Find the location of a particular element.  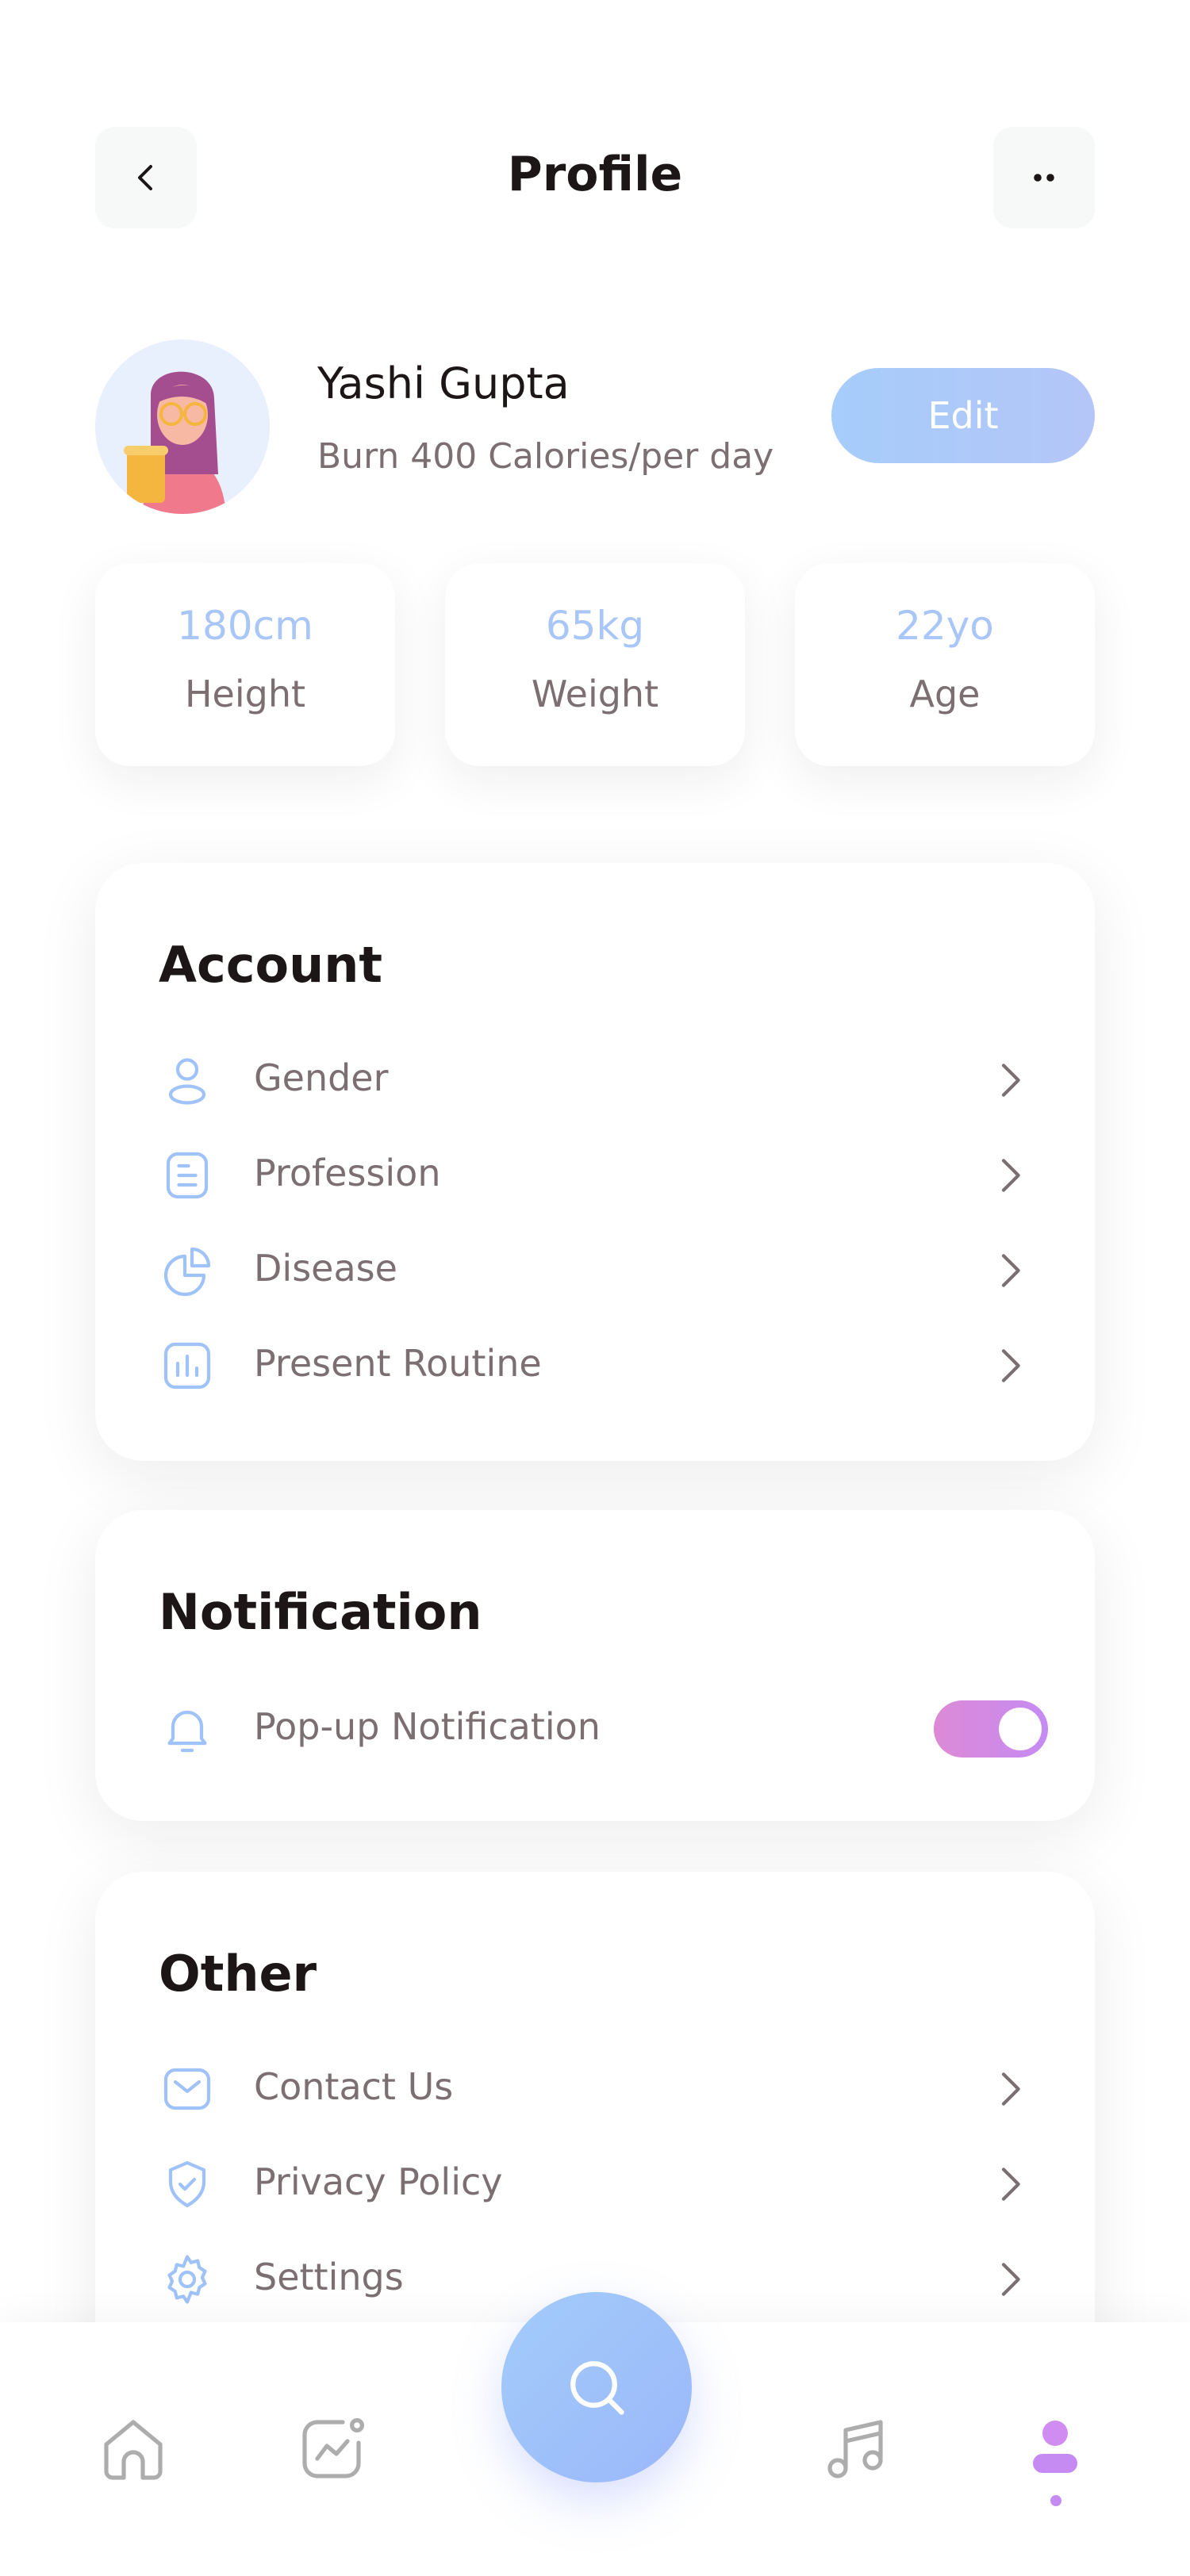

stat-label: Height is located at coordinates (245, 694).